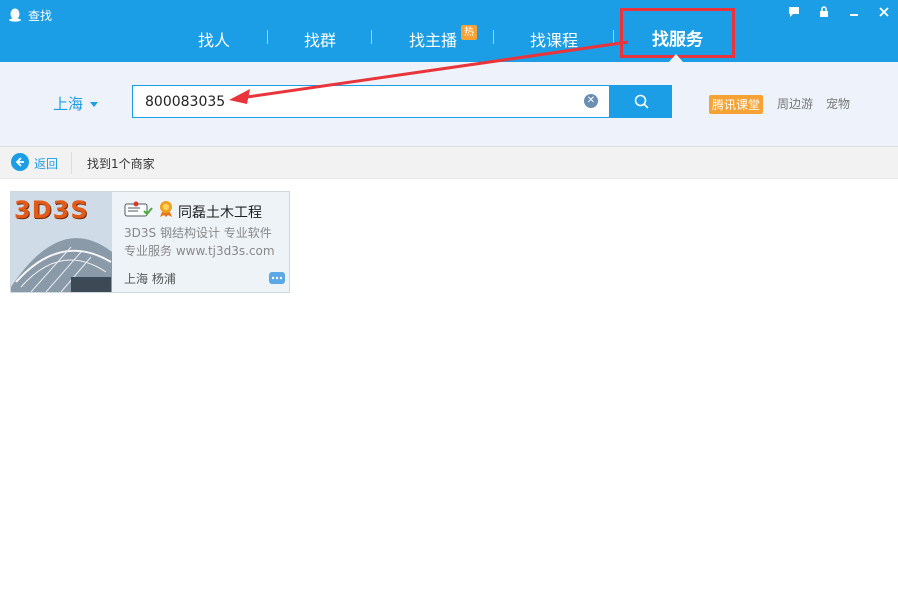  I want to click on chevron-down-icon, so click(94, 104).